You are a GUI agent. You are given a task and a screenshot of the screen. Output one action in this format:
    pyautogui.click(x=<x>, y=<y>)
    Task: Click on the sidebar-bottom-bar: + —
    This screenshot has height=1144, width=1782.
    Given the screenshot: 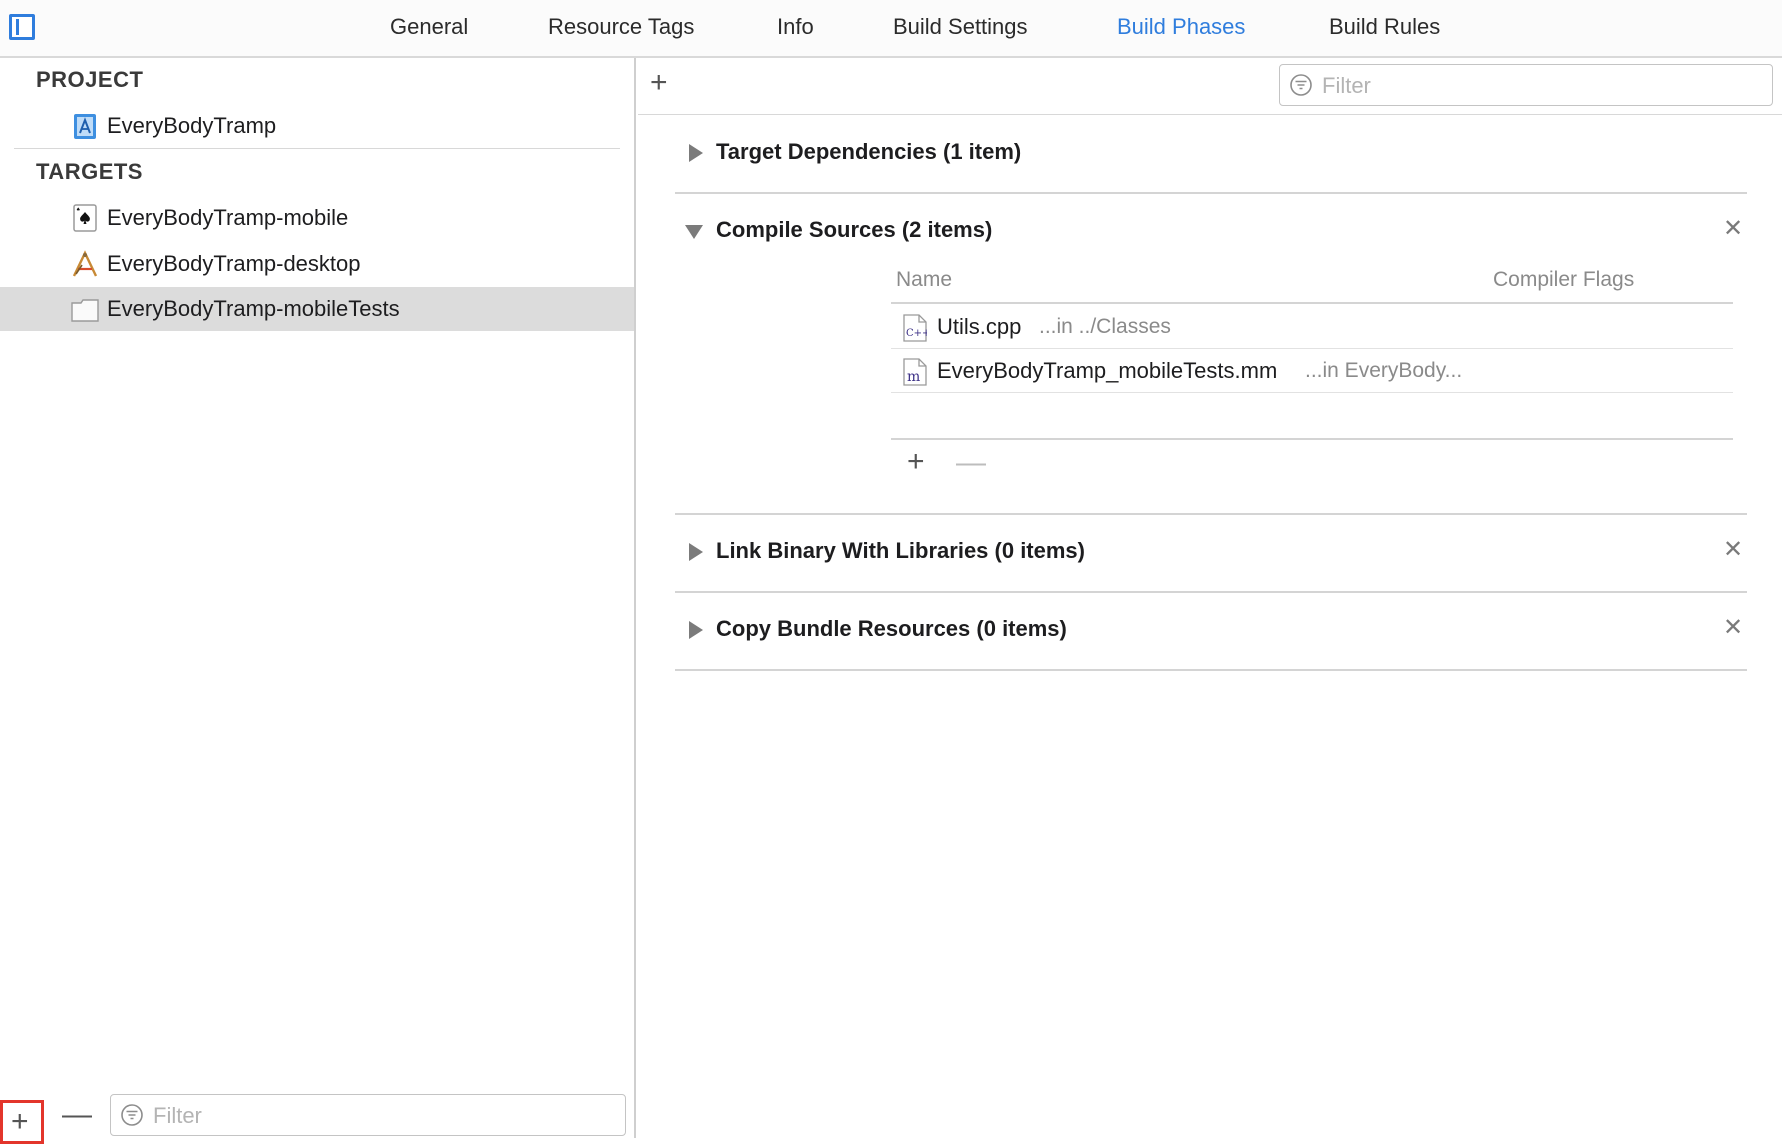 What is the action you would take?
    pyautogui.click(x=317, y=1112)
    